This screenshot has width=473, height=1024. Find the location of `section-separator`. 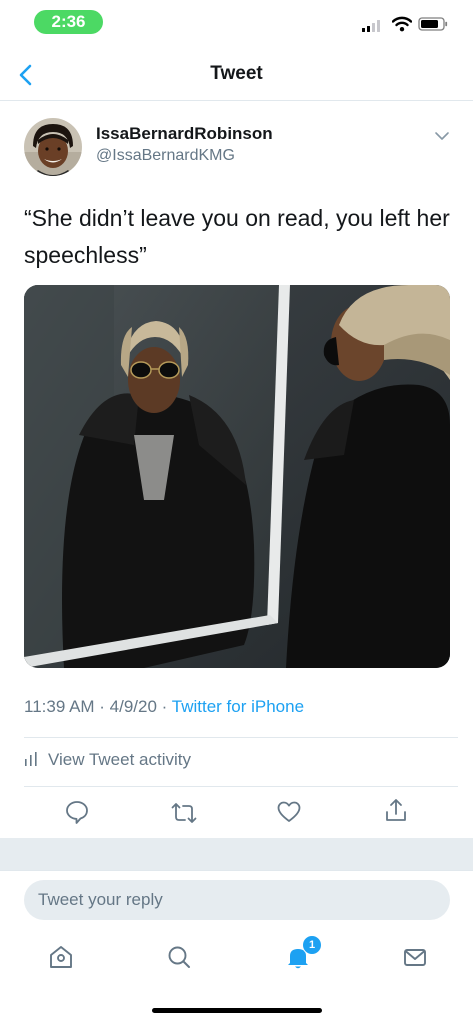

section-separator is located at coordinates (236, 854).